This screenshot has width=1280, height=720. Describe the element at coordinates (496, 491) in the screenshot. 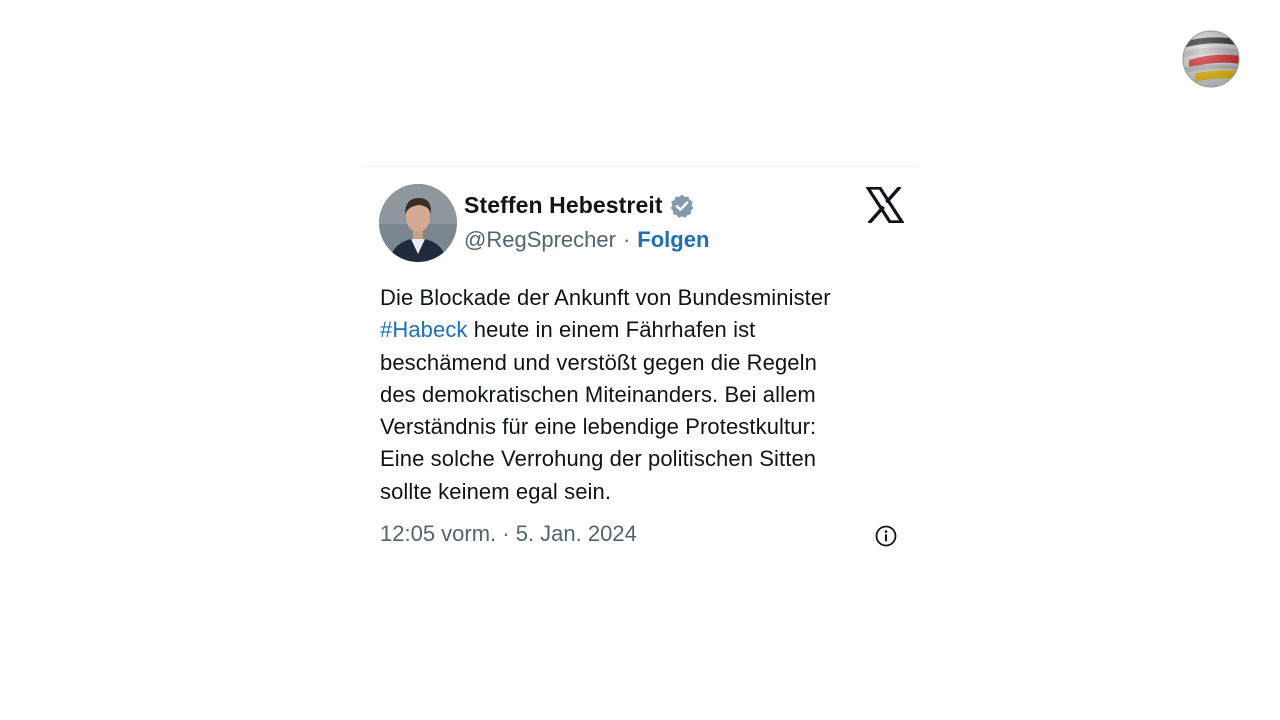

I see `tweet-text-line: sollte keinem egal sein.` at that location.